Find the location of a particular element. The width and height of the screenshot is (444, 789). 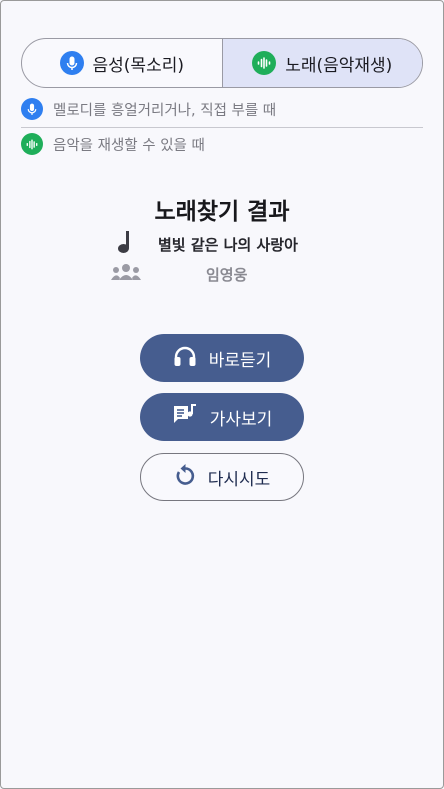

lyrics-button-label: 가사보기 is located at coordinates (241, 419).